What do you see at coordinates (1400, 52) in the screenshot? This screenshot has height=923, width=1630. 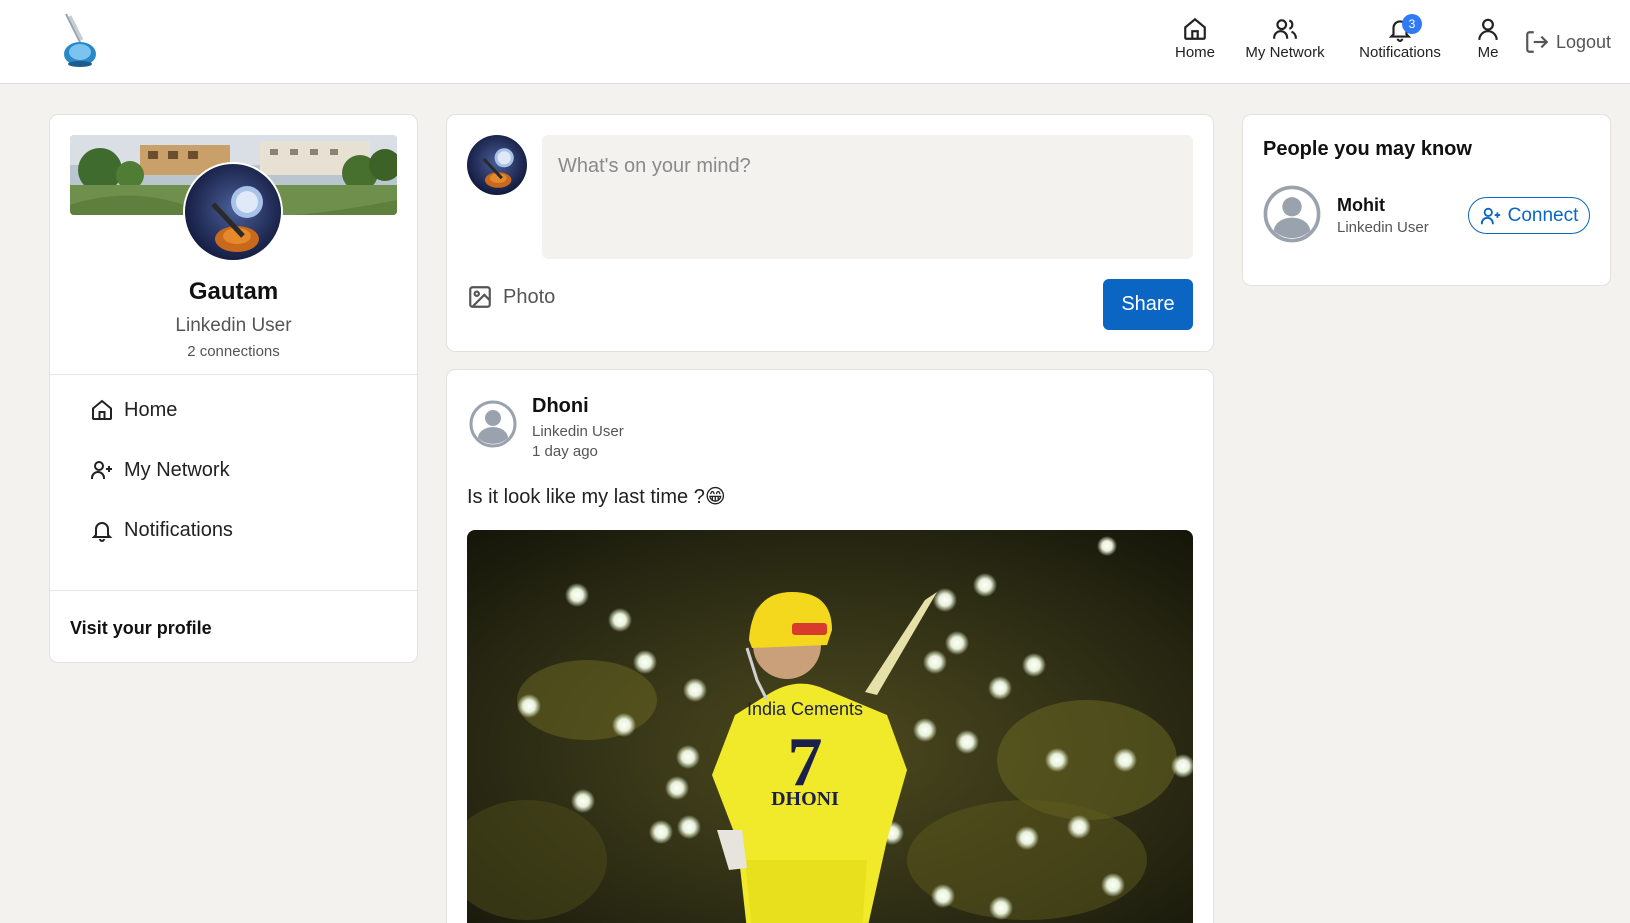 I see `nav-notifications-label: Notifications` at bounding box center [1400, 52].